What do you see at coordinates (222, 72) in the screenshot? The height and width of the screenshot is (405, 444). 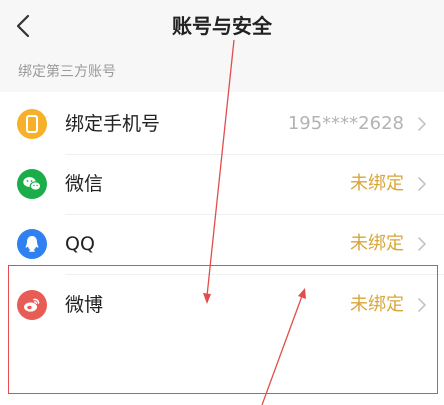 I see `section-header: 绑定第三方账号` at bounding box center [222, 72].